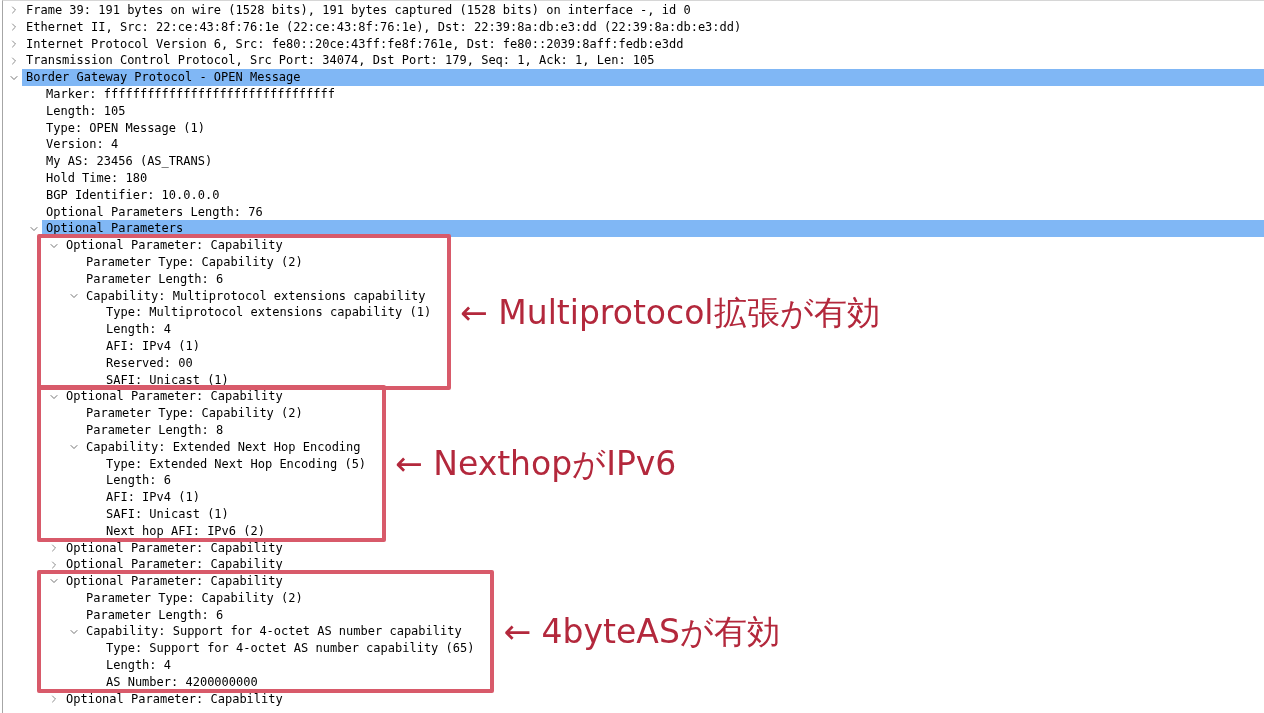 The height and width of the screenshot is (713, 1264). Describe the element at coordinates (269, 363) in the screenshot. I see `tree-item: Reserved: 00` at that location.